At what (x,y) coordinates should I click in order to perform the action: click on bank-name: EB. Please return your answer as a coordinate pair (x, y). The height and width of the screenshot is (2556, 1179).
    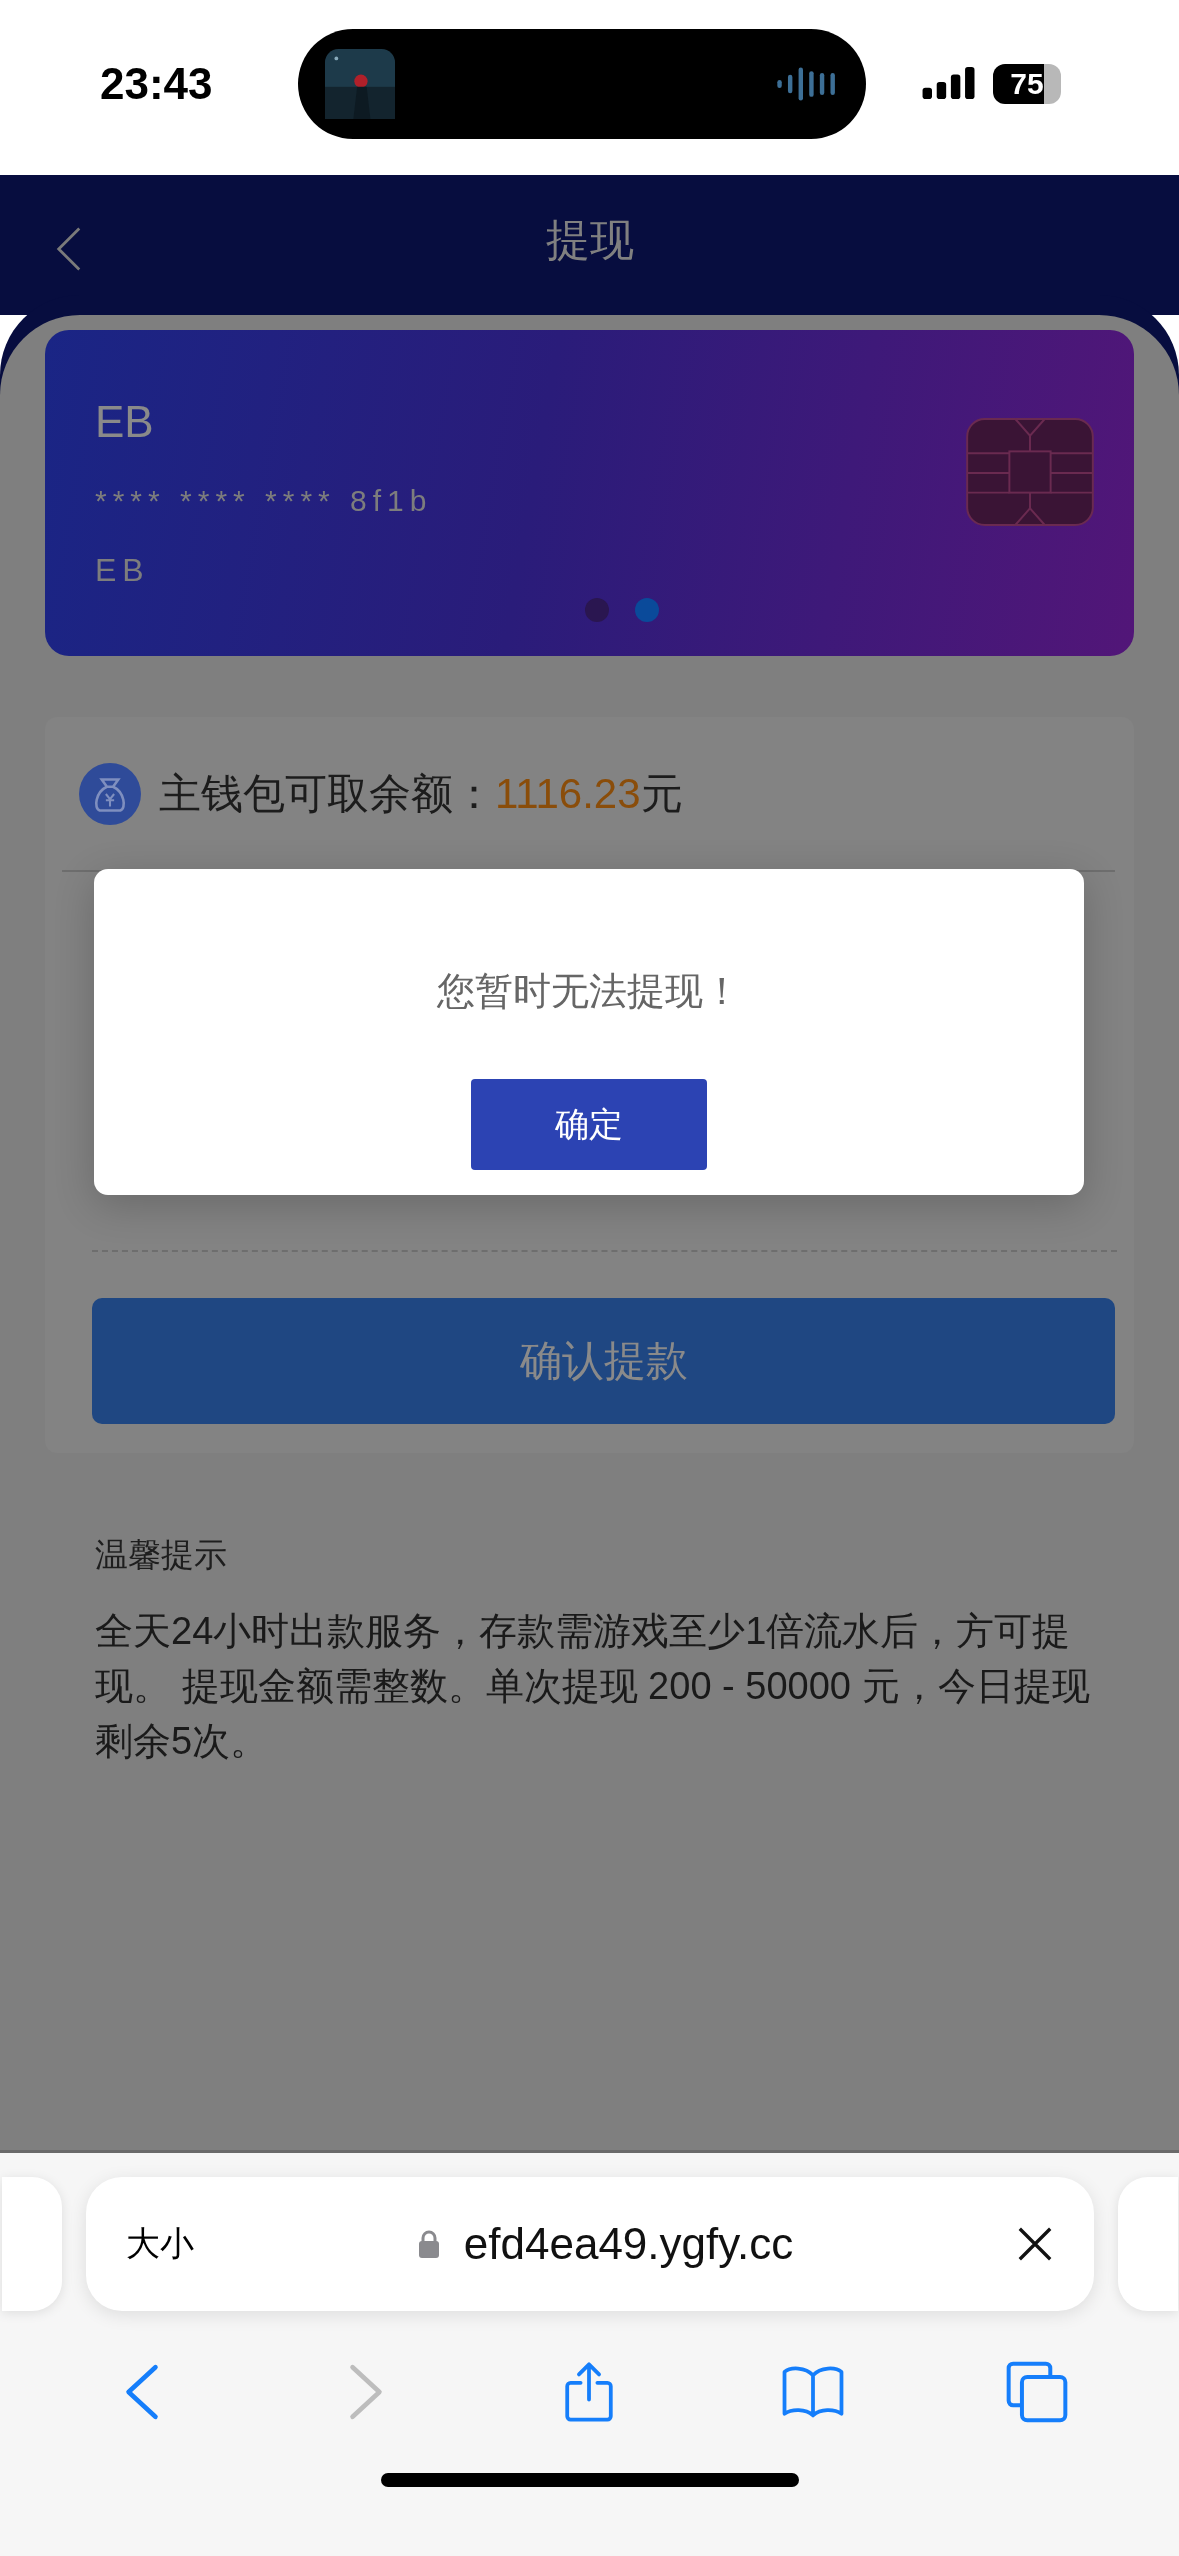
    Looking at the image, I should click on (125, 422).